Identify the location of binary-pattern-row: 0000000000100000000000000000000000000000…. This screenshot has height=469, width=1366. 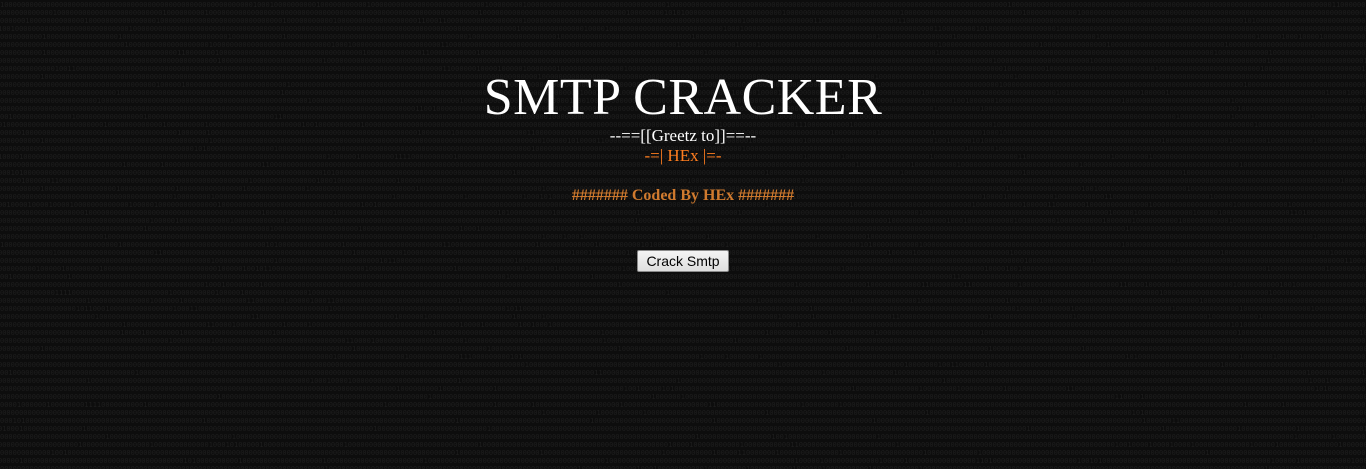
(683, 349).